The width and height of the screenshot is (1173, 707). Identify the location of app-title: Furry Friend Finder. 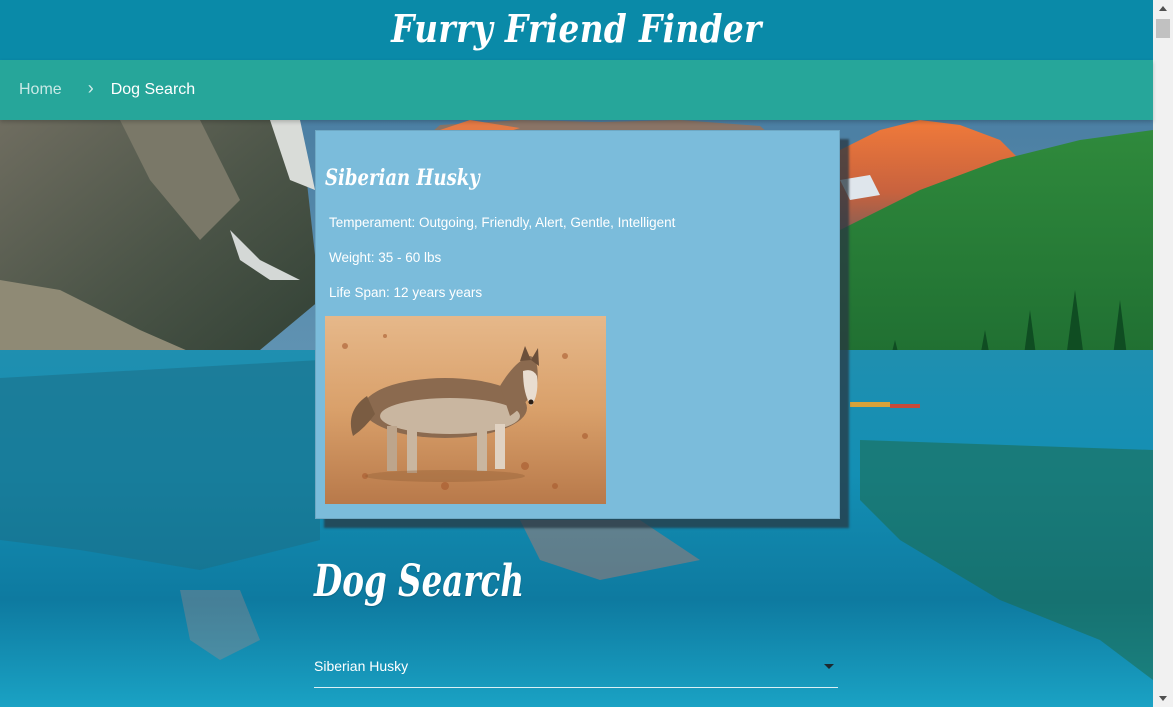
(576, 28).